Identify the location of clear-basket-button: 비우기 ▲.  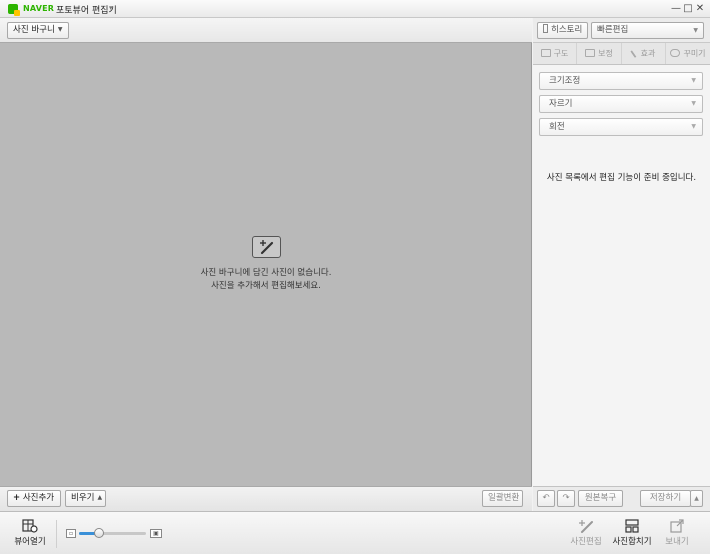
(85, 498).